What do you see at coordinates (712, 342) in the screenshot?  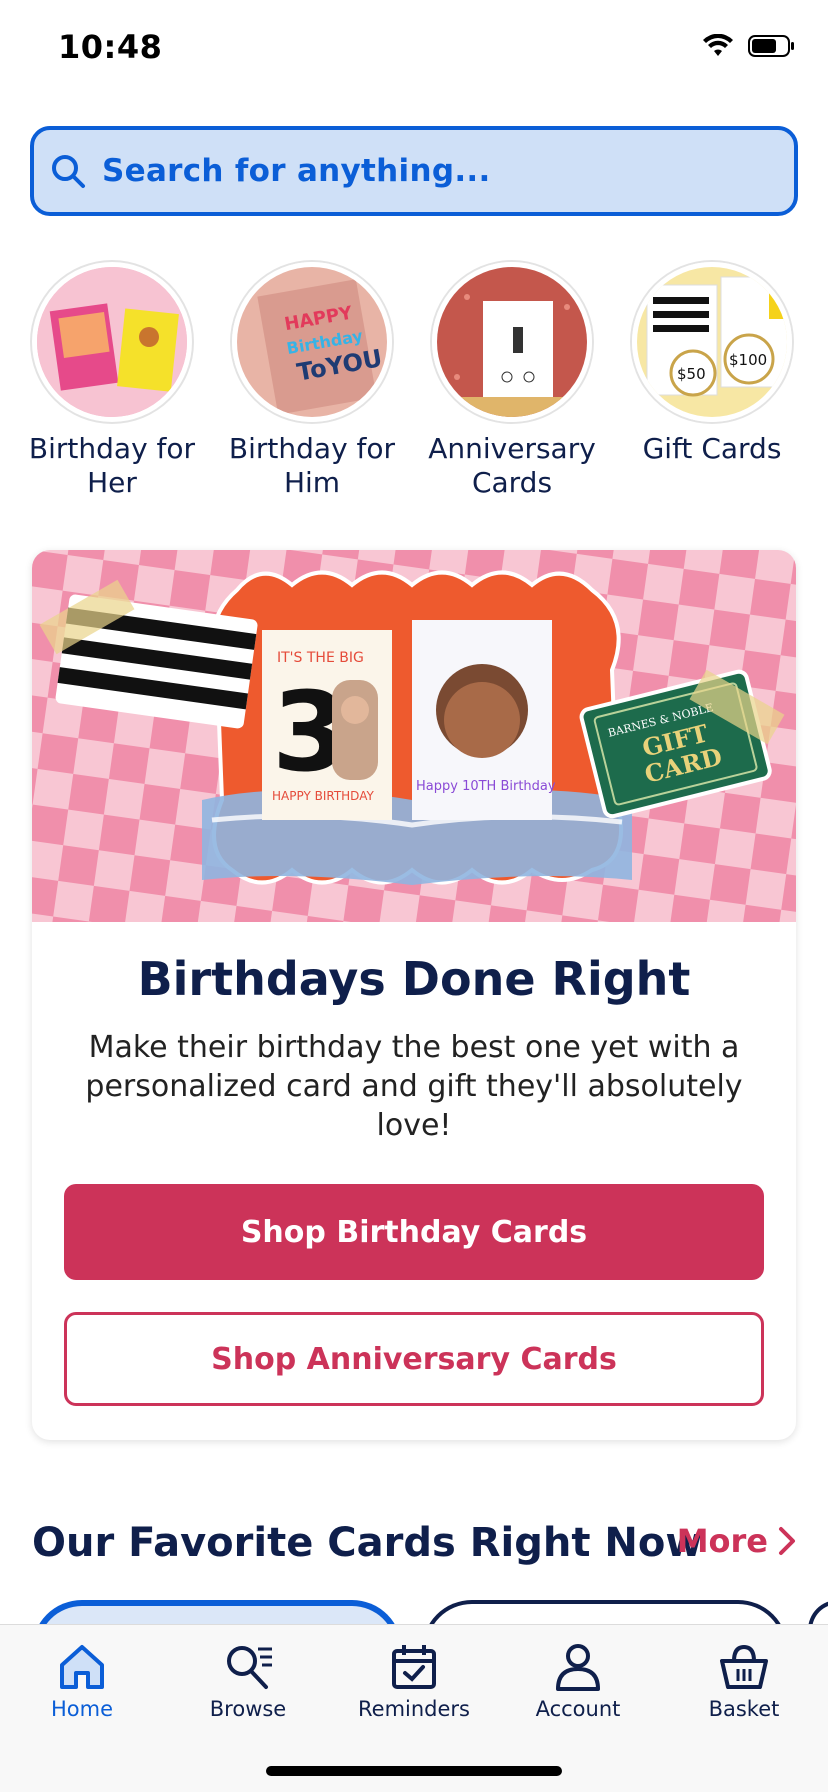 I see `category-image: $50 $100` at bounding box center [712, 342].